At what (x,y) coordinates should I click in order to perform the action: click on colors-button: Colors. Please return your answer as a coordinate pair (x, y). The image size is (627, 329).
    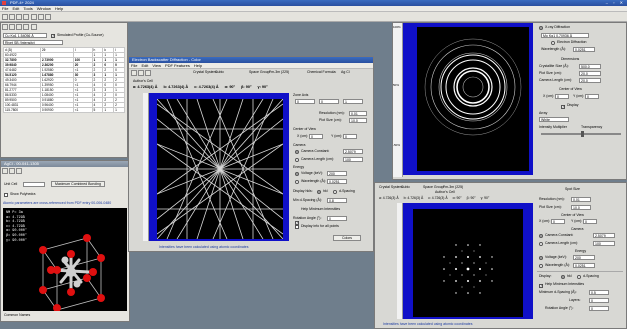
    Looking at the image, I should click on (347, 238).